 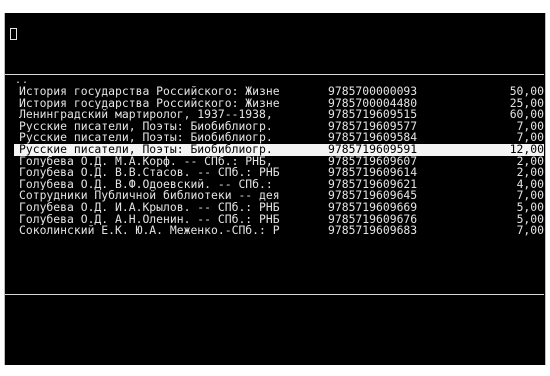 I want to click on command-input, so click(x=274, y=34).